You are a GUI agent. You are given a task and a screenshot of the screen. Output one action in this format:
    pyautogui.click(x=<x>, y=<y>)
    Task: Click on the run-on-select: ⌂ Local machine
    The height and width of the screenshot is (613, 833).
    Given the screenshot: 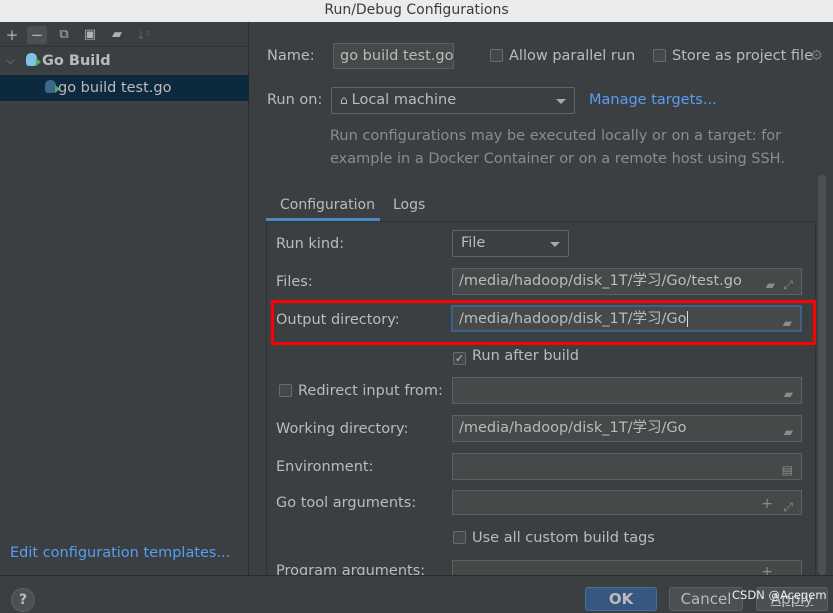 What is the action you would take?
    pyautogui.click(x=453, y=100)
    